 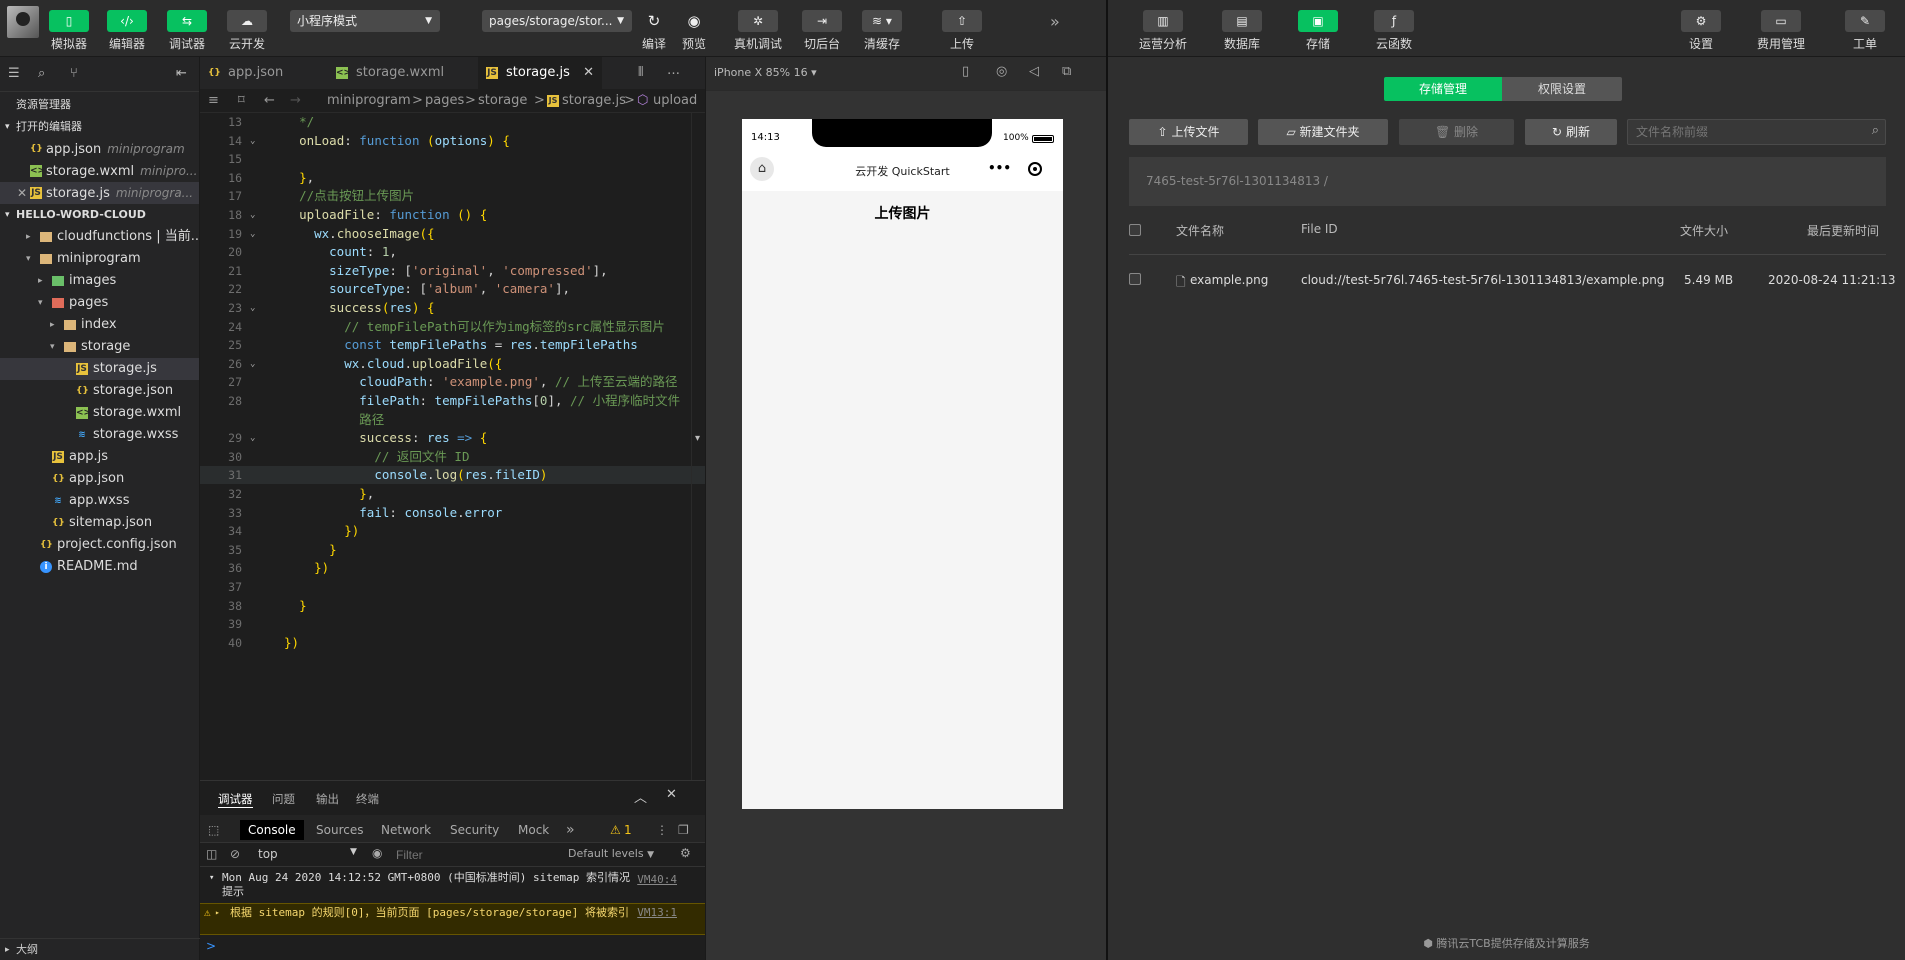 What do you see at coordinates (662, 830) in the screenshot?
I see `kebab-icon: ⋮` at bounding box center [662, 830].